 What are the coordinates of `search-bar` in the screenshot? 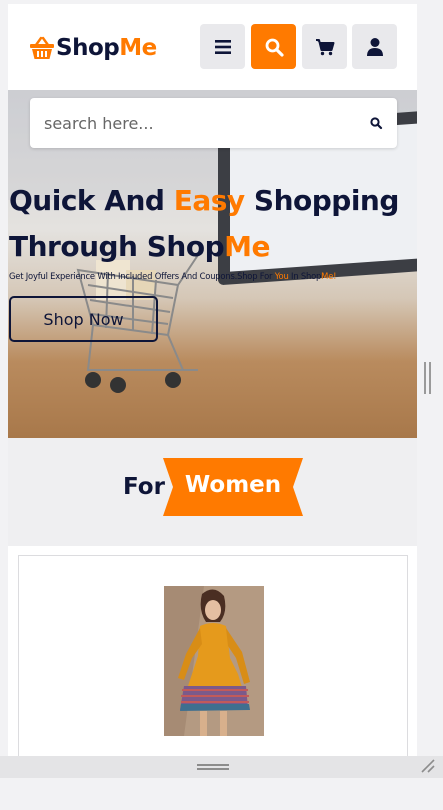 It's located at (213, 123).